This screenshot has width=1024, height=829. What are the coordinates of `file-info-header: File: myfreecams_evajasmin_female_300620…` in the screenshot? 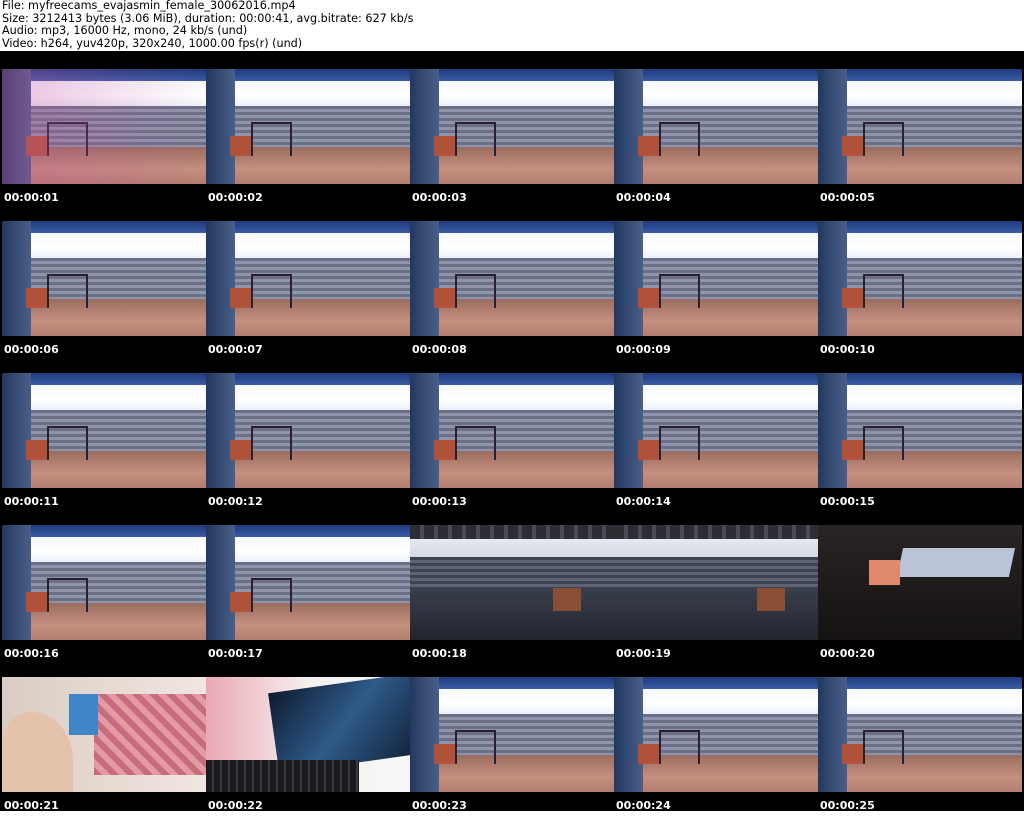 It's located at (512, 25).